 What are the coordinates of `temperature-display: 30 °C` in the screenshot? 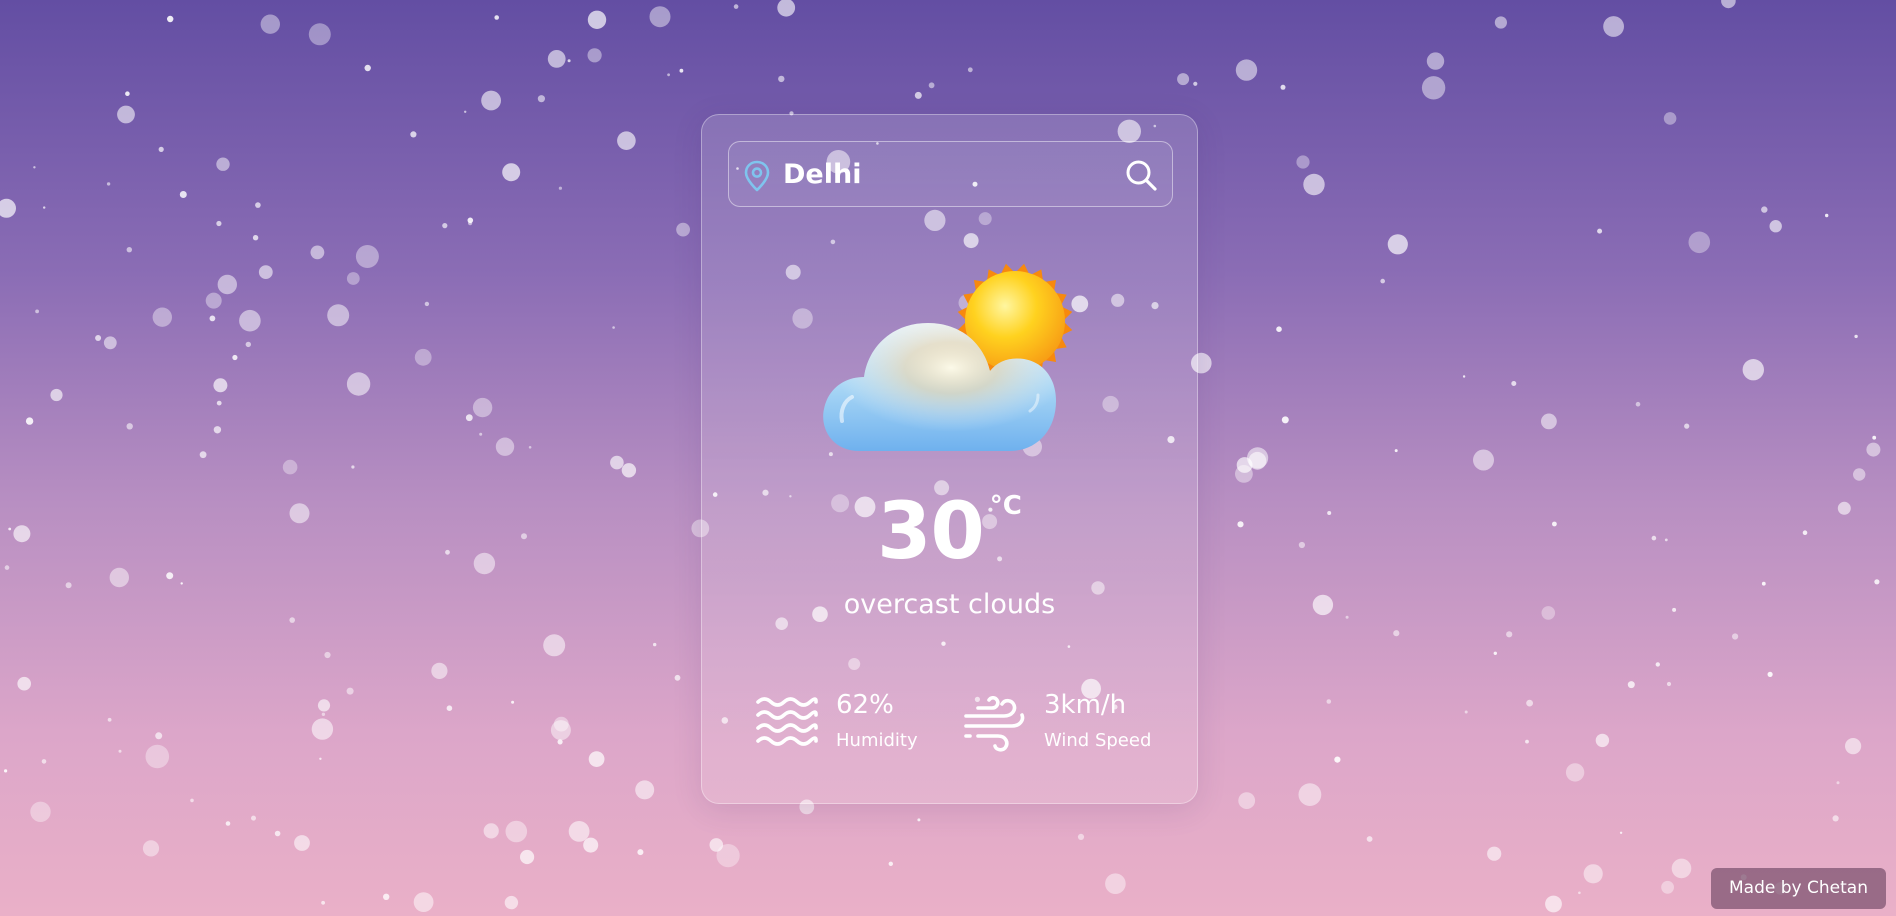 It's located at (949, 531).